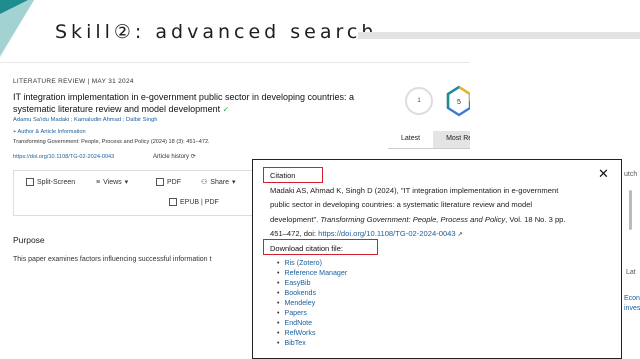 The image size is (640, 359). I want to click on citation-count-badge: 1, so click(419, 101).